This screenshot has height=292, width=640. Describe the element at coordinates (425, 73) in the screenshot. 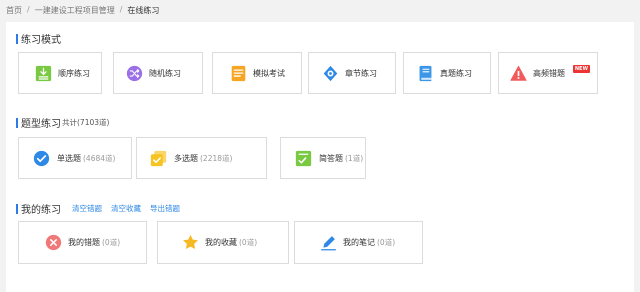

I see `book-icon` at that location.